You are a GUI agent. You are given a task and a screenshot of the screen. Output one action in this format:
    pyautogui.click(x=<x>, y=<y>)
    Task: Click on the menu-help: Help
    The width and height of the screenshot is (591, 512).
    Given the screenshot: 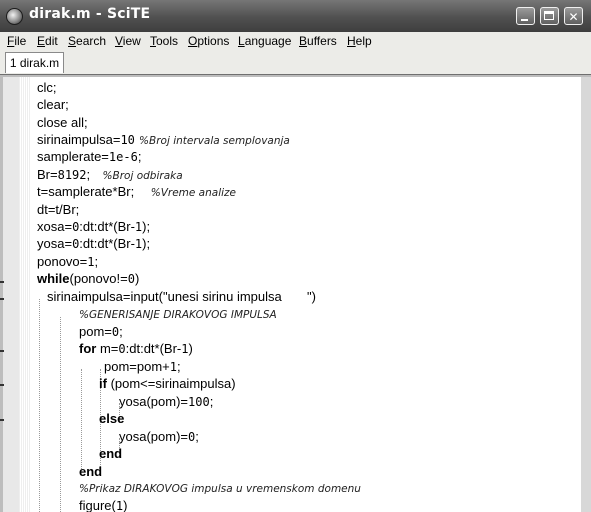 What is the action you would take?
    pyautogui.click(x=359, y=41)
    